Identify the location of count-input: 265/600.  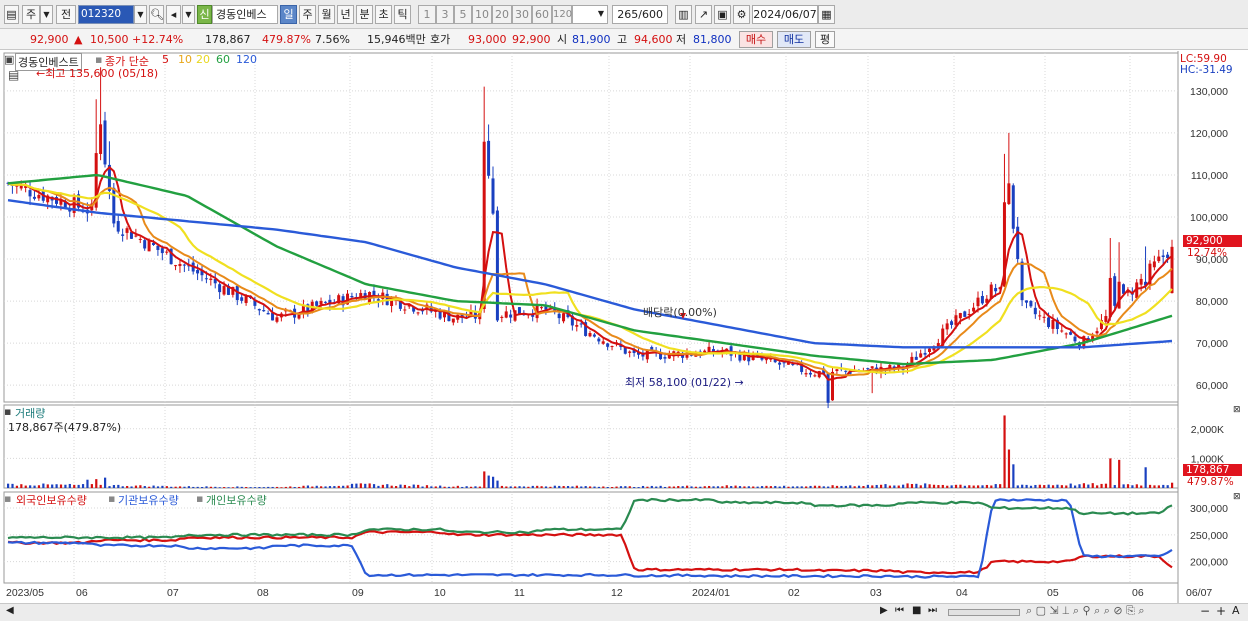
(640, 14).